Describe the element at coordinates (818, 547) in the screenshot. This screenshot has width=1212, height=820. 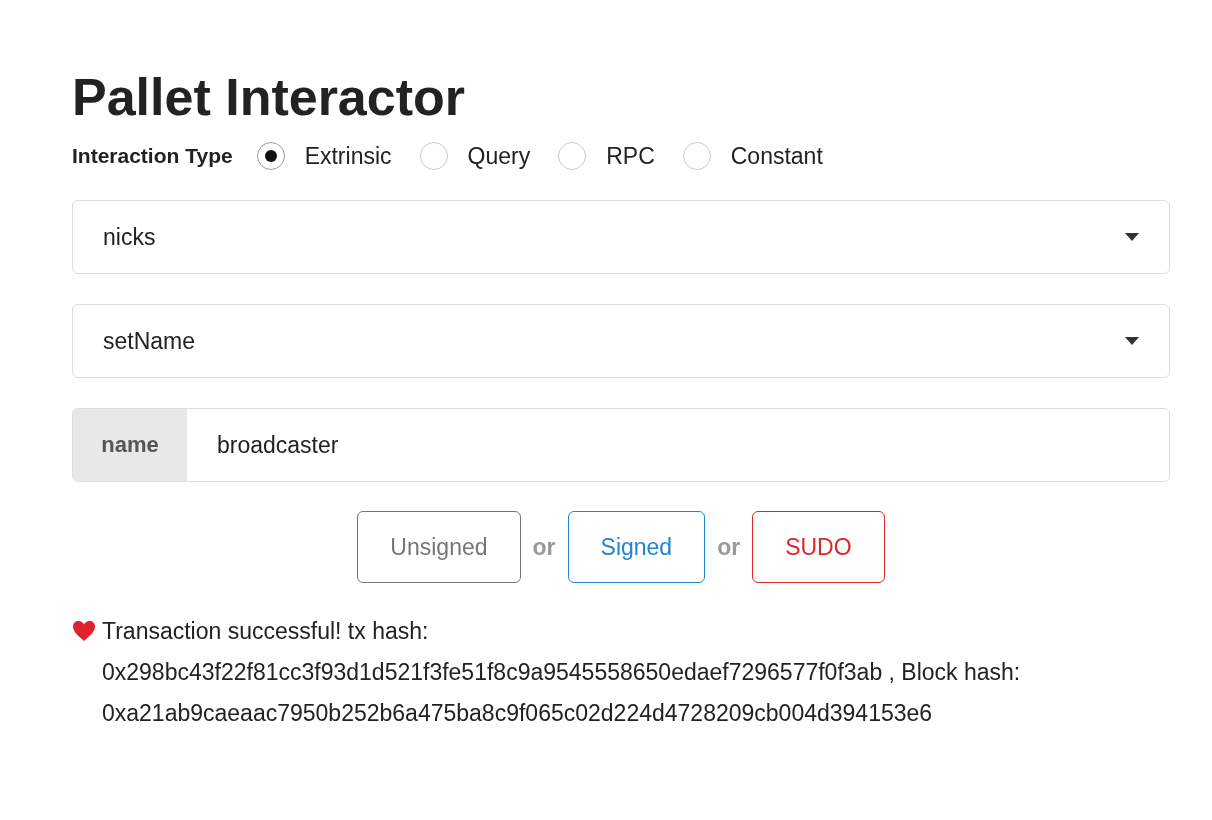
I see `submit-button: SUDO` at that location.